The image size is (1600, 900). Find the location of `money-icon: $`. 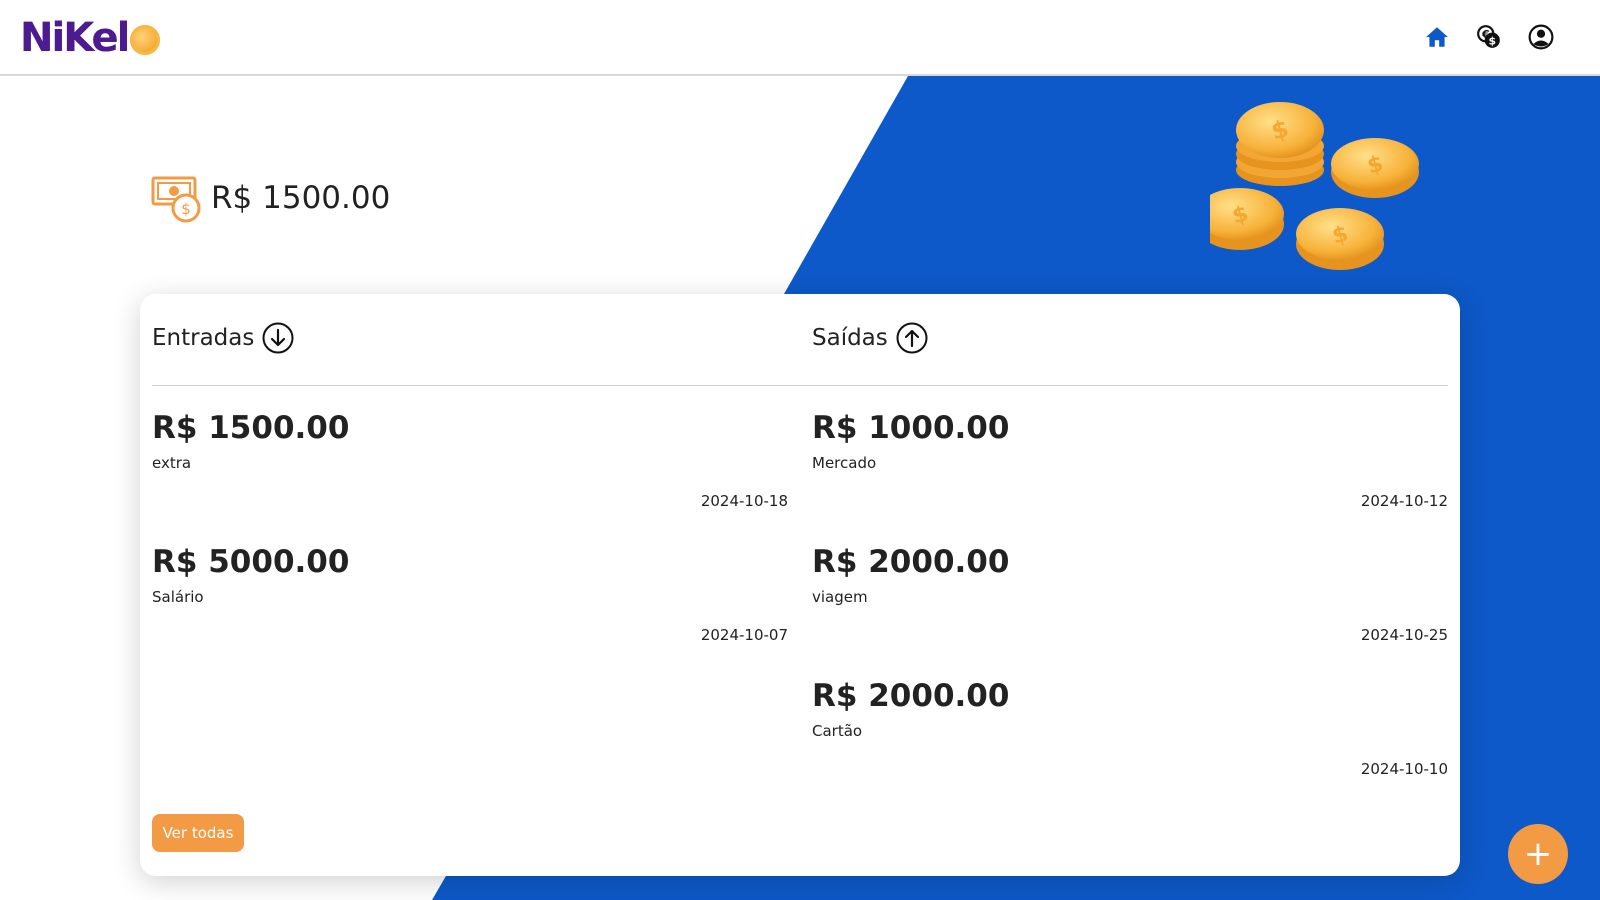

money-icon: $ is located at coordinates (176, 199).